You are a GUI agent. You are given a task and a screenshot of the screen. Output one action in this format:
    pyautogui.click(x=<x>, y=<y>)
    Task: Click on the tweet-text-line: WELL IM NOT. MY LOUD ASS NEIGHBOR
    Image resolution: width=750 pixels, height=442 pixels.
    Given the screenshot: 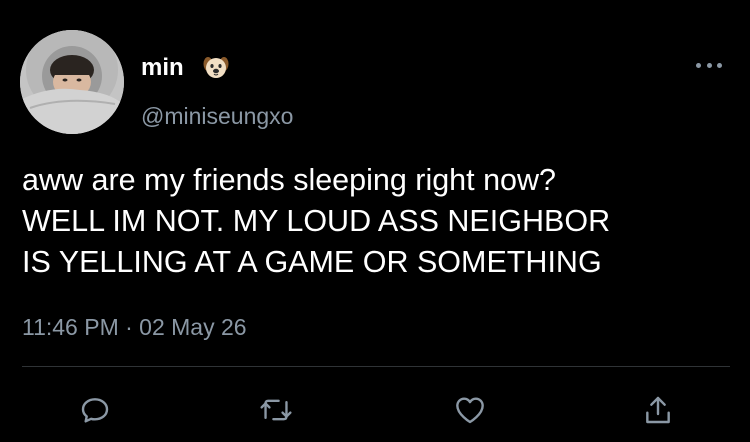 What is the action you would take?
    pyautogui.click(x=316, y=221)
    